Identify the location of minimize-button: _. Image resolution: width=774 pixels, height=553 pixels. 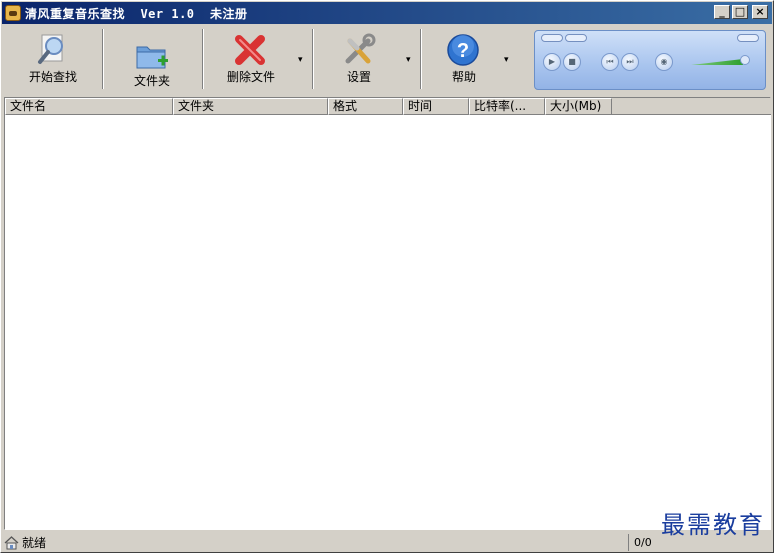
(722, 12).